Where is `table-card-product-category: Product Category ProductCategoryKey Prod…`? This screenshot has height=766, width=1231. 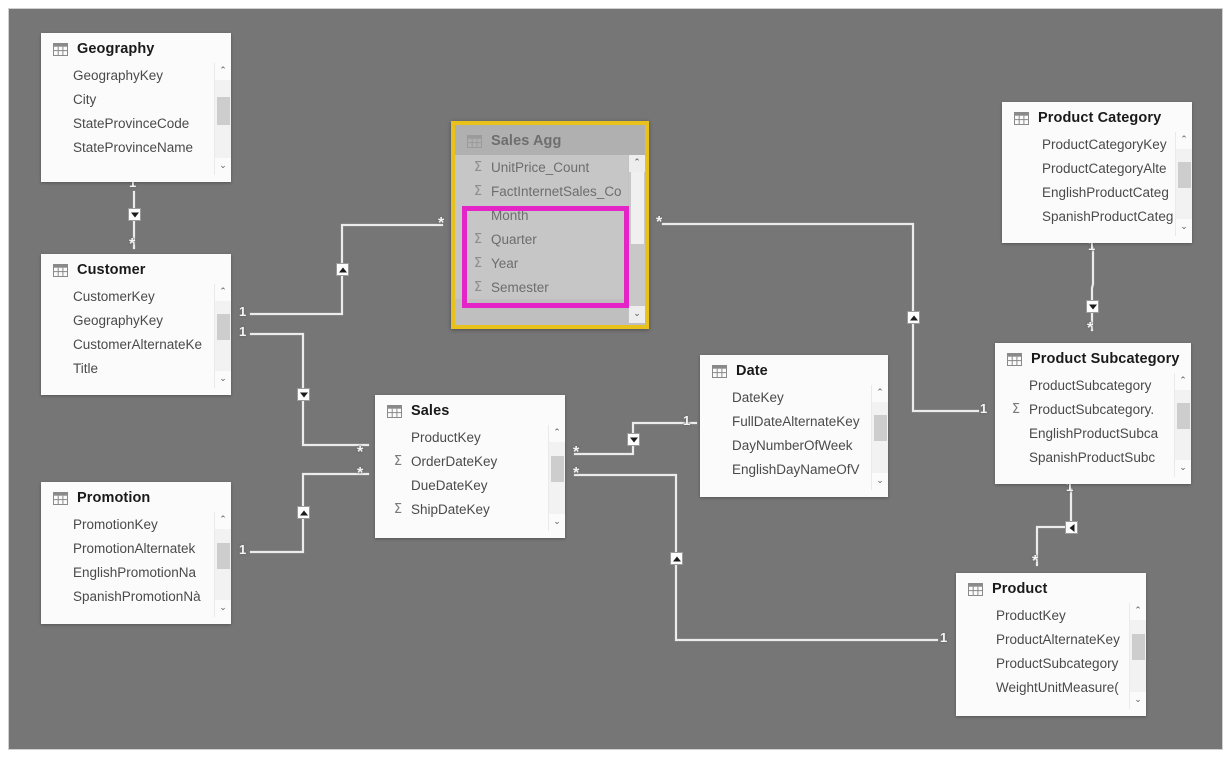 table-card-product-category: Product Category ProductCategoryKey Prod… is located at coordinates (1097, 172).